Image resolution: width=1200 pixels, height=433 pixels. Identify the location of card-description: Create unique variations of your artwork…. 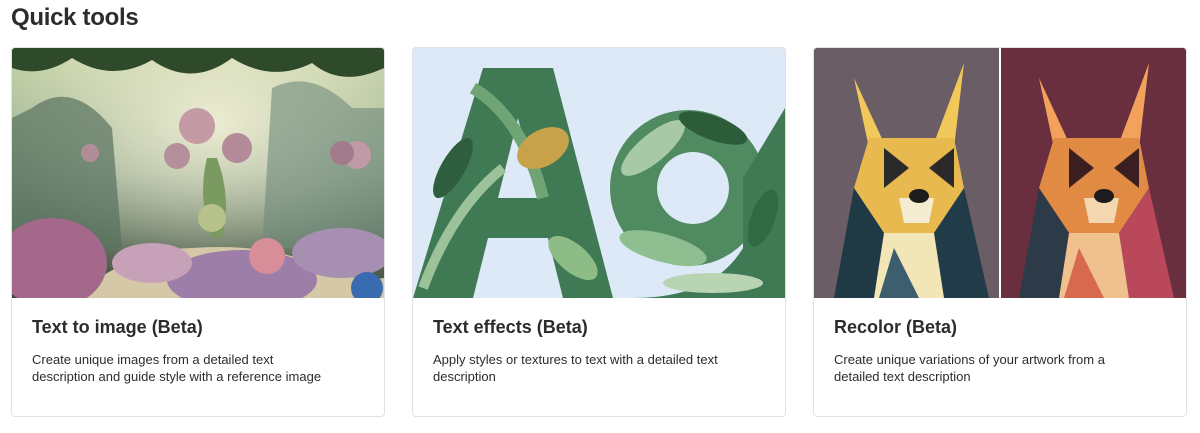
(969, 368).